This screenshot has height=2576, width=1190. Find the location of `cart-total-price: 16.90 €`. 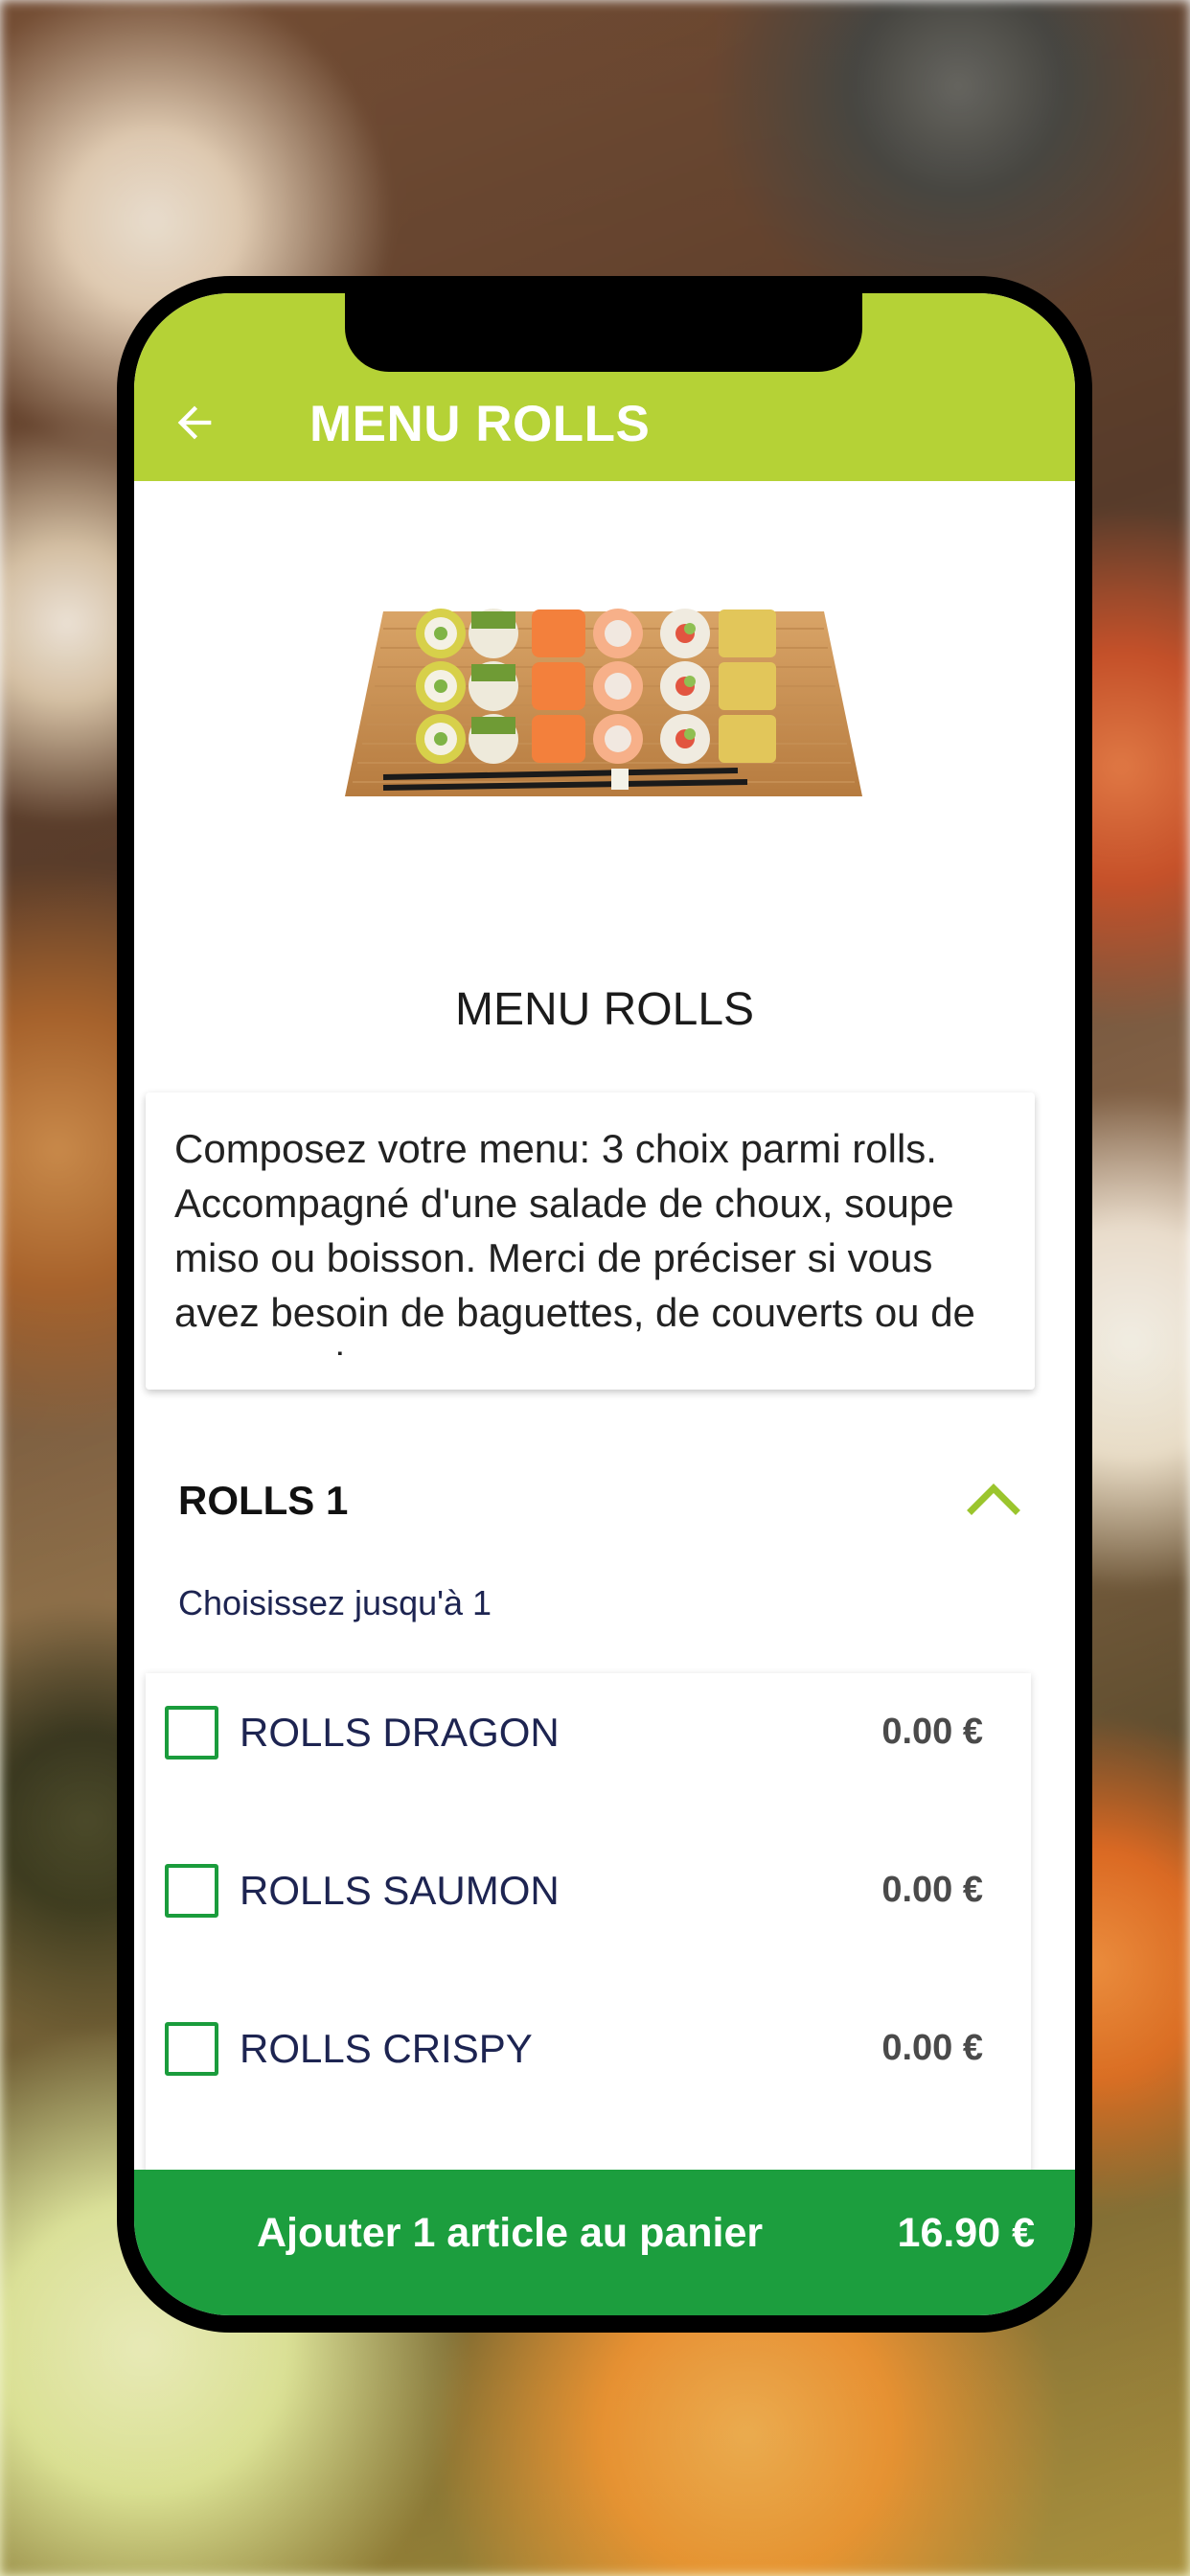

cart-total-price: 16.90 € is located at coordinates (966, 2233).